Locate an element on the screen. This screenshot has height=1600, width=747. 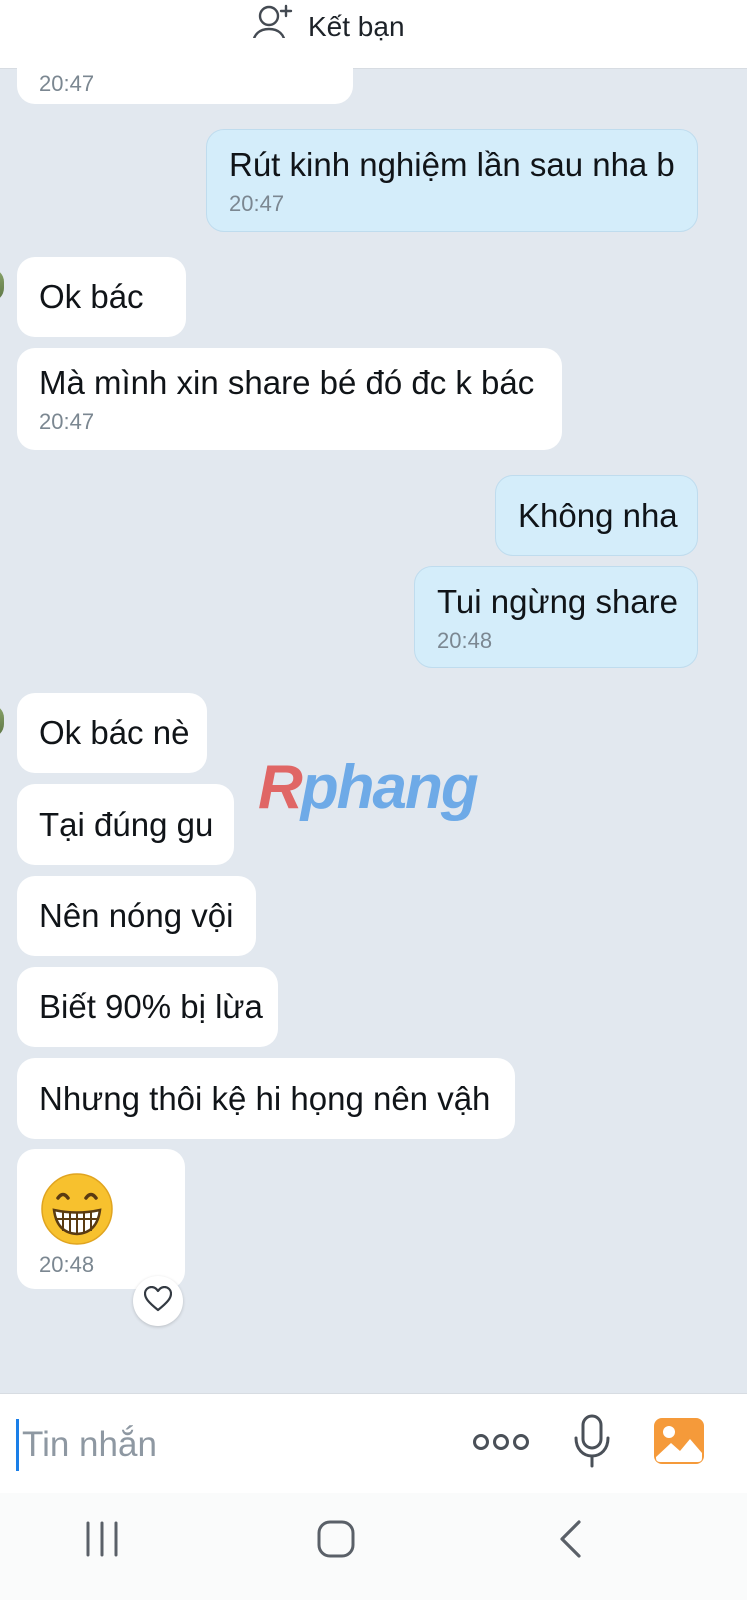
voice-button is located at coordinates (592, 1443).